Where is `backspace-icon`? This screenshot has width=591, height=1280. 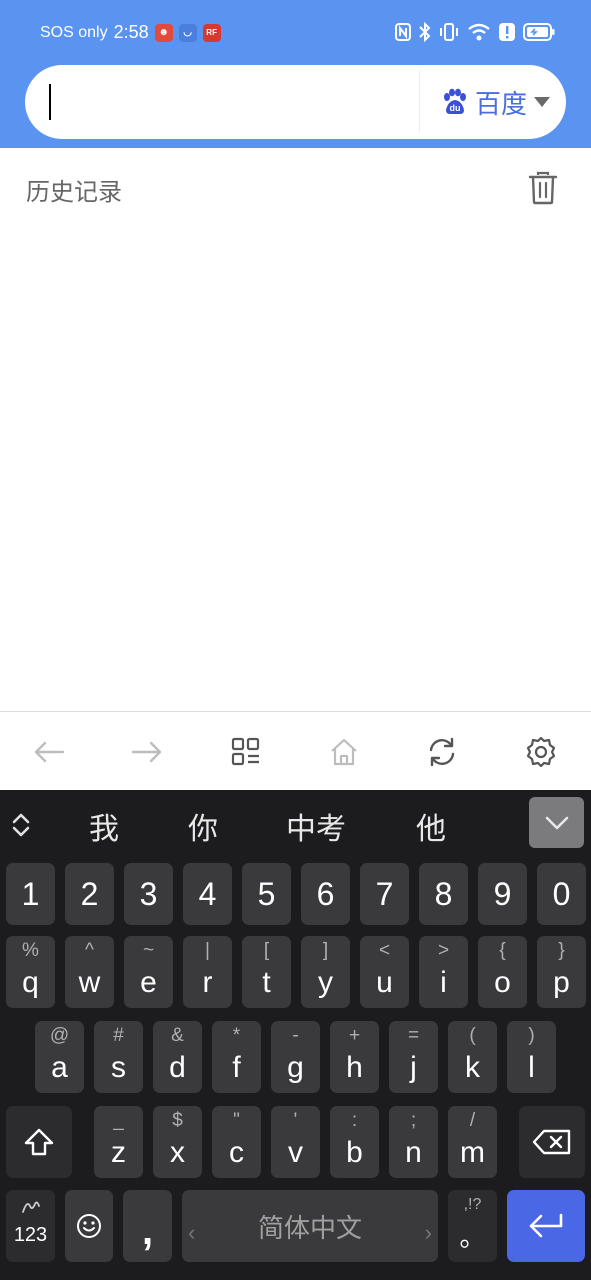 backspace-icon is located at coordinates (551, 1142).